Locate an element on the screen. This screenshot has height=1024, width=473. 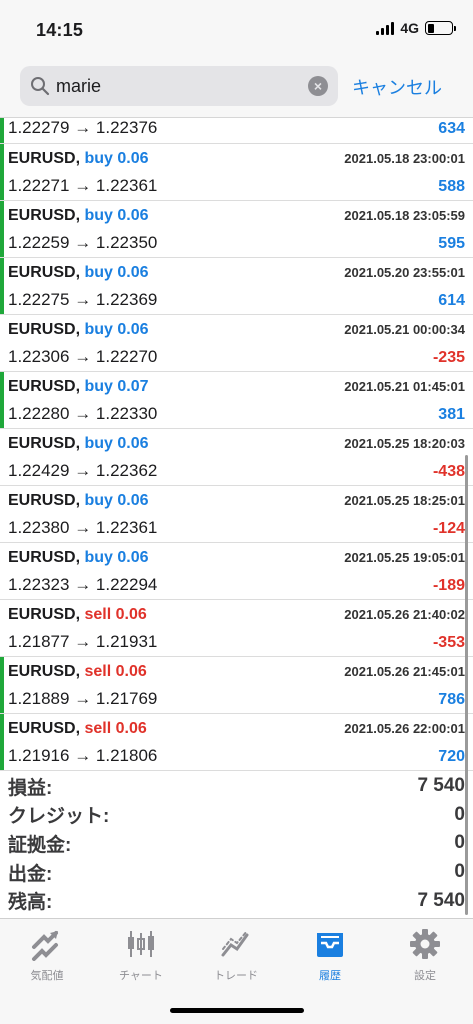
trade-profit: -189 is located at coordinates (448, 585).